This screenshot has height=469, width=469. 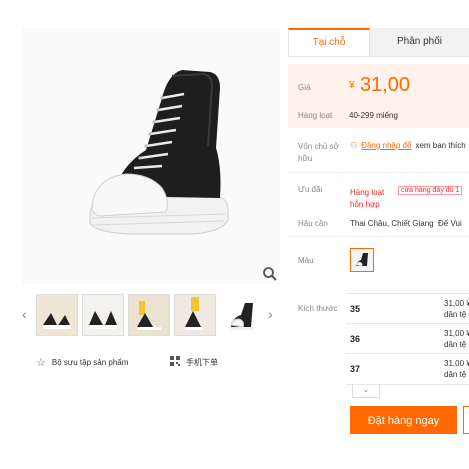 I want to click on mobile-order-label: 手机下单, so click(x=202, y=362).